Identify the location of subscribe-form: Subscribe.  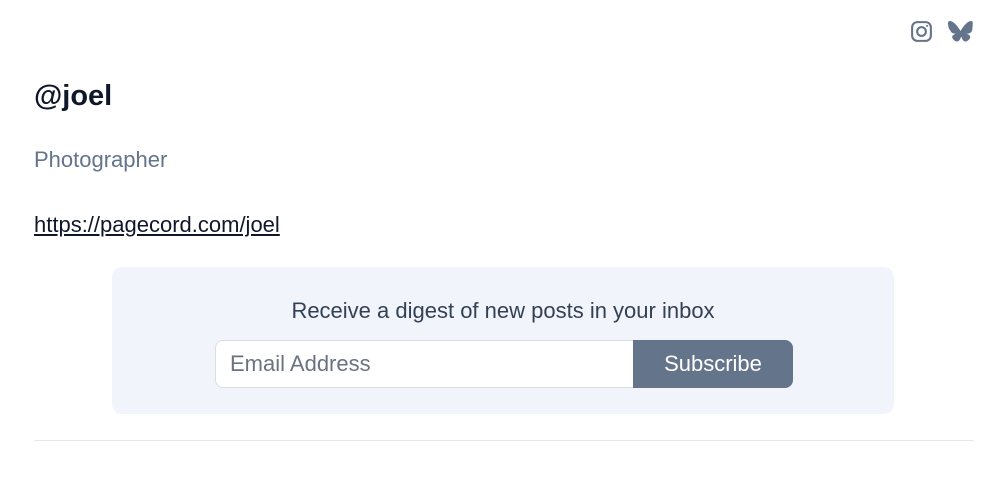
(504, 364).